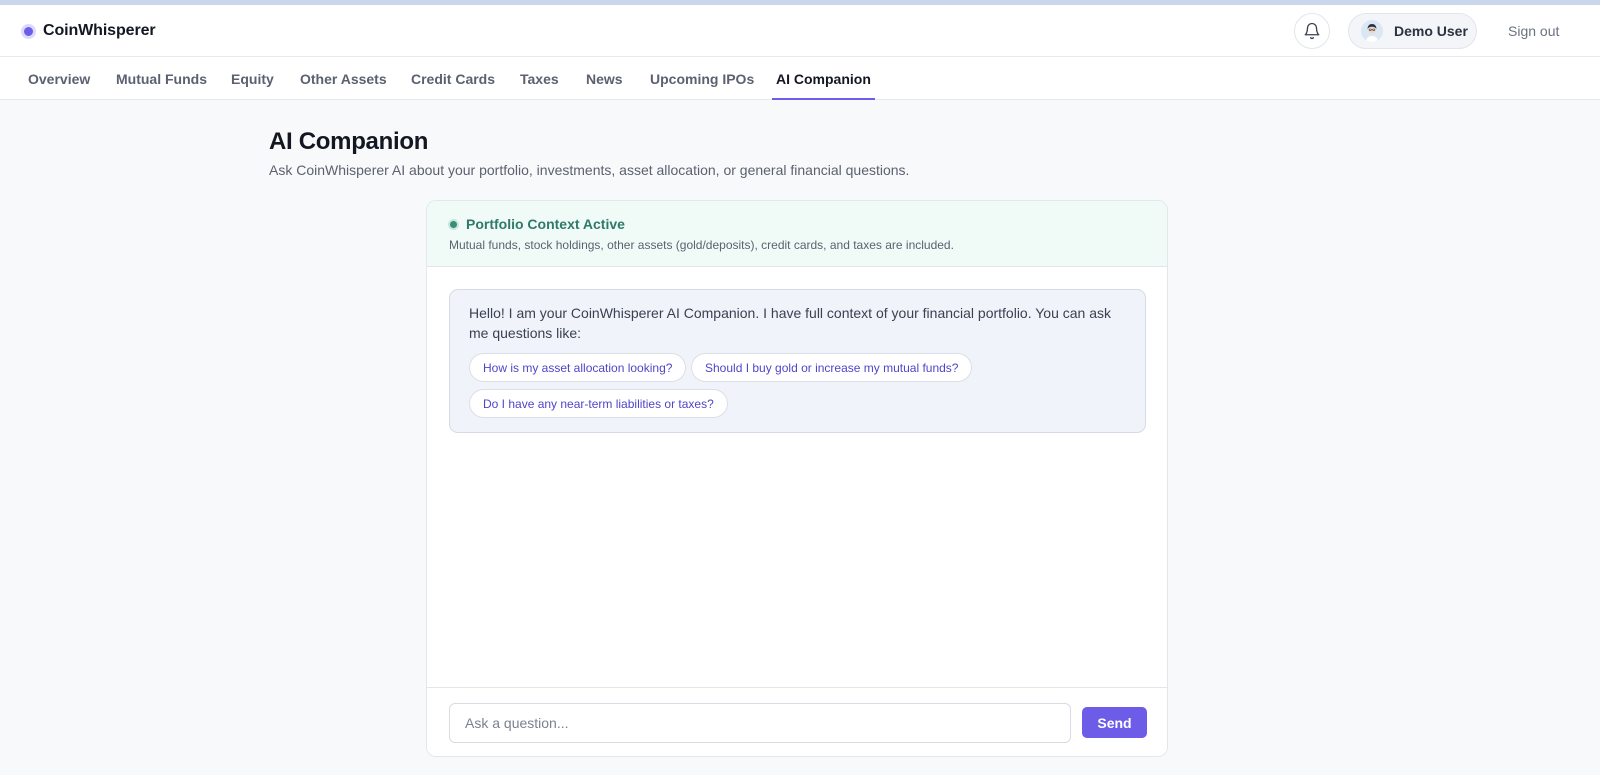  What do you see at coordinates (578, 367) in the screenshot?
I see `suggestion-chip: How is my asset allocation looking?` at bounding box center [578, 367].